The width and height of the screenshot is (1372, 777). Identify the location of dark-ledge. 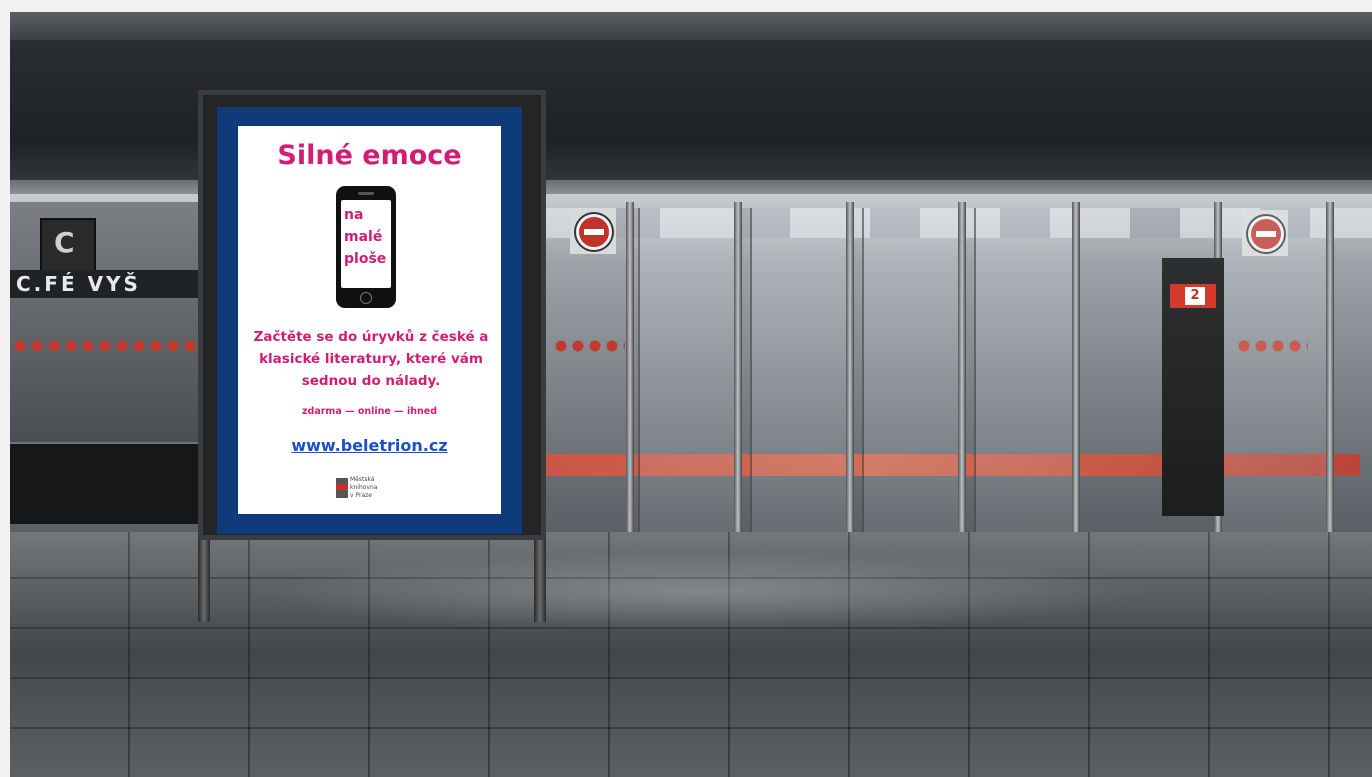
(112, 484).